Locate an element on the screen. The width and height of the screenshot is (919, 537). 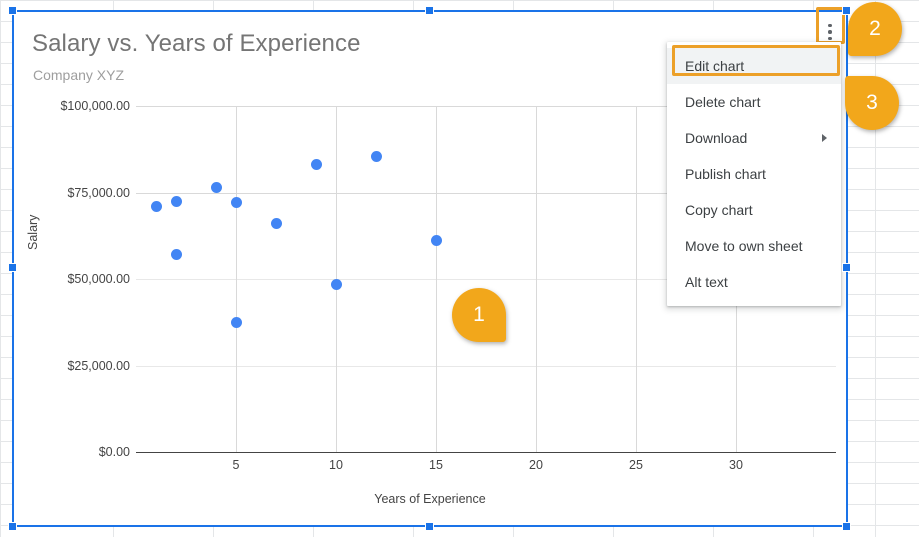
x-axis-tick-label: 10 is located at coordinates (336, 465).